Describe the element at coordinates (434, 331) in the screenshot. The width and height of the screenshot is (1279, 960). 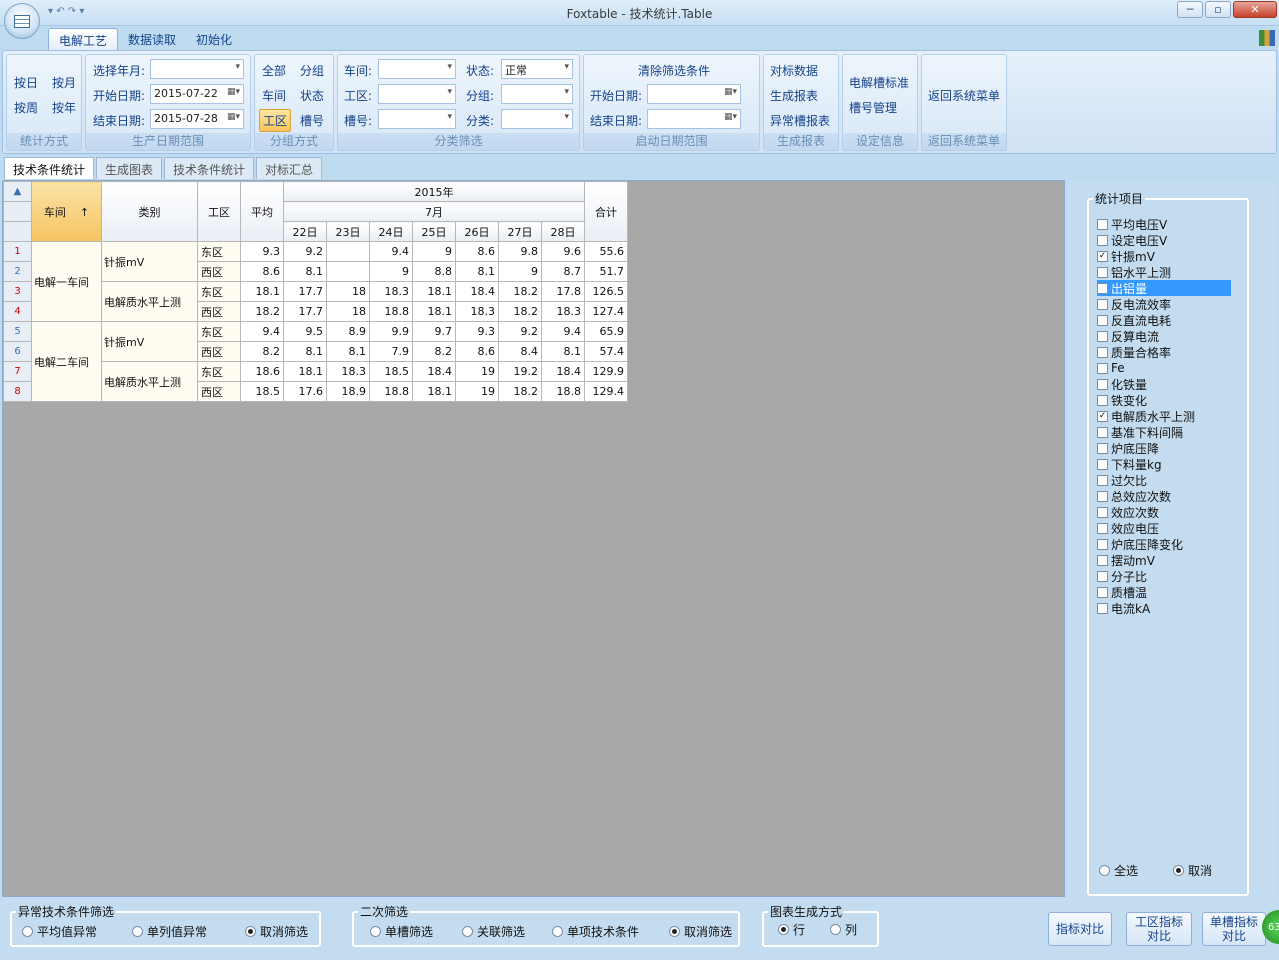
I see `cell-day: 9.7` at that location.